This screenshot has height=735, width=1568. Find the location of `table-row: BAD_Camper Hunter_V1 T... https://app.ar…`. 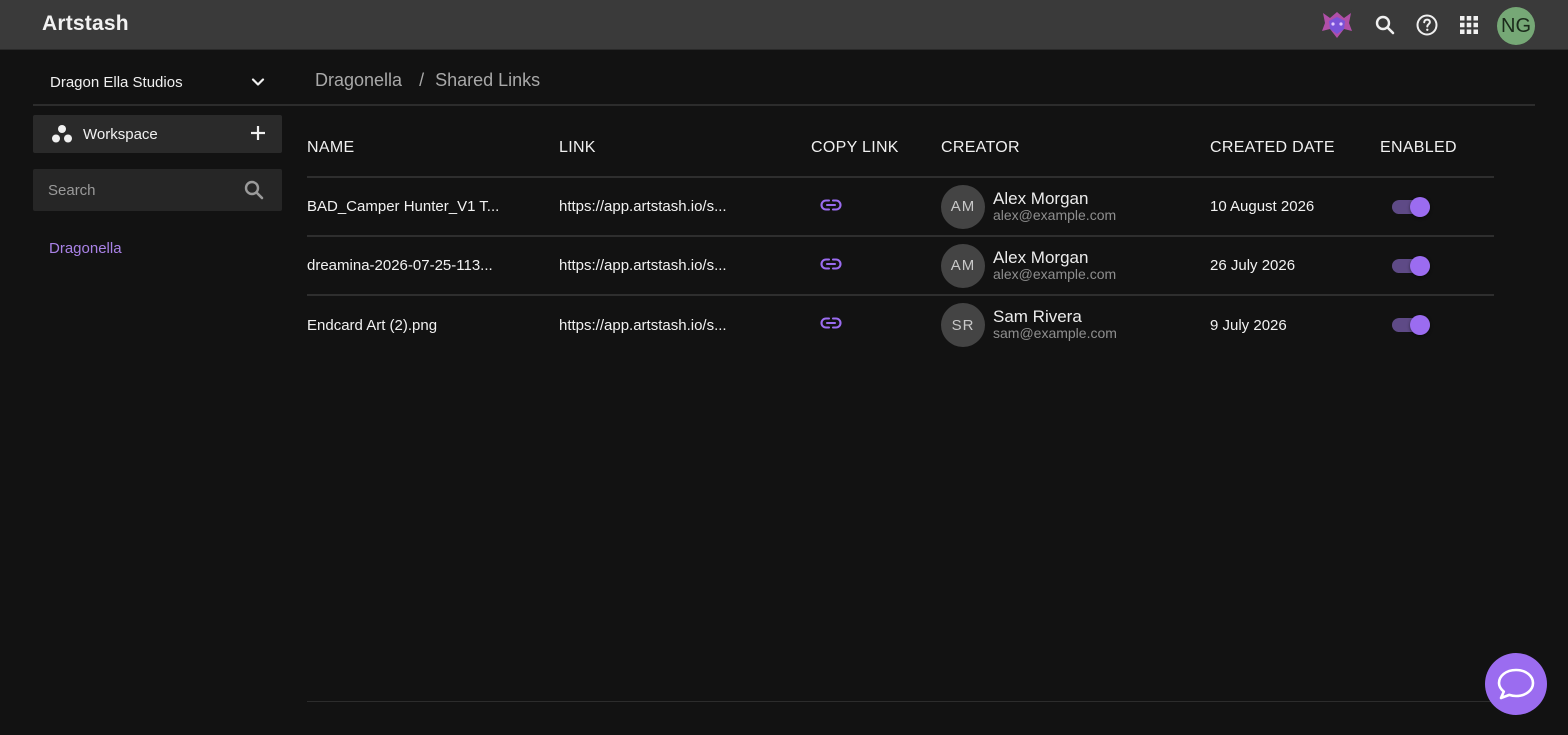

table-row: BAD_Camper Hunter_V1 T... https://app.ar… is located at coordinates (900, 207).